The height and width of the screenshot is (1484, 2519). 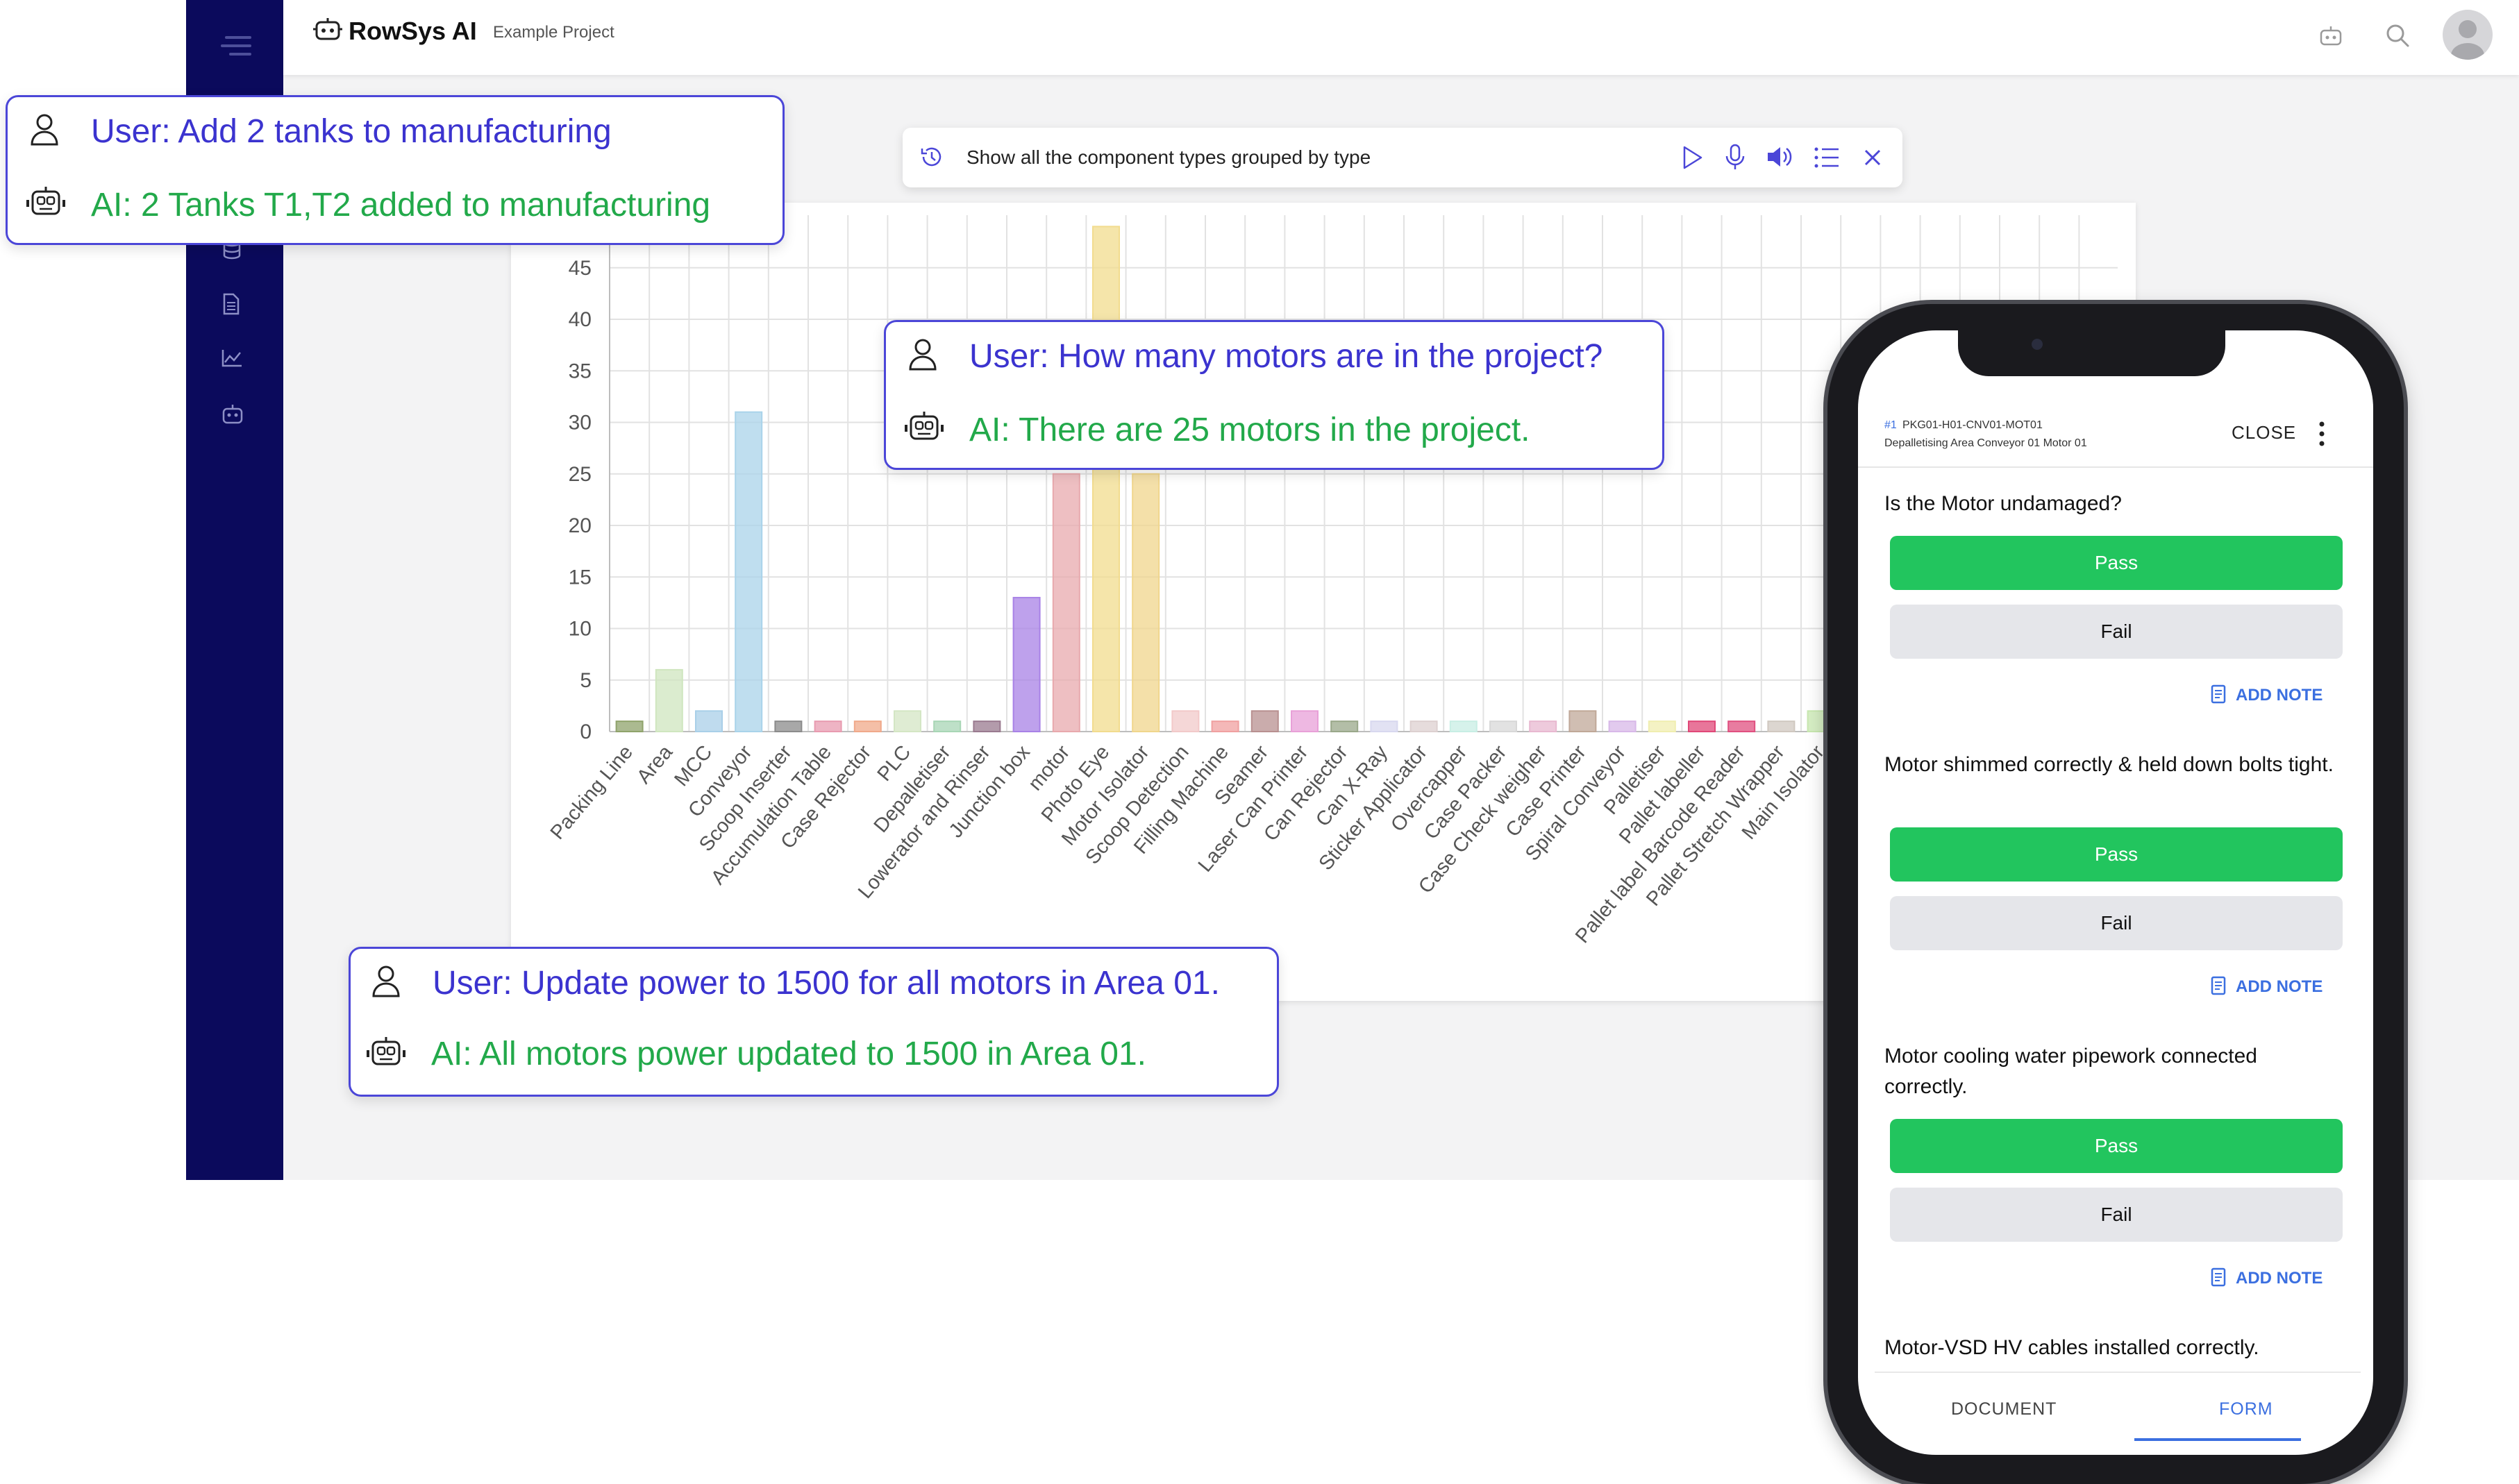 I want to click on ai-message: AI: 2 Tanks T1,T2 added to manufacturing, so click(x=401, y=205).